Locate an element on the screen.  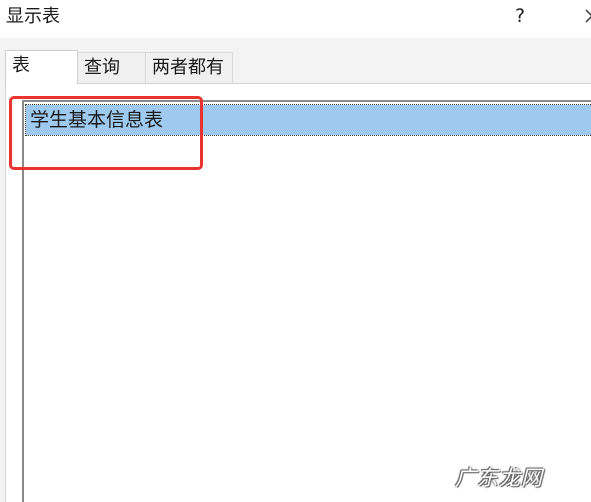
tab-tables: 表 is located at coordinates (41, 67).